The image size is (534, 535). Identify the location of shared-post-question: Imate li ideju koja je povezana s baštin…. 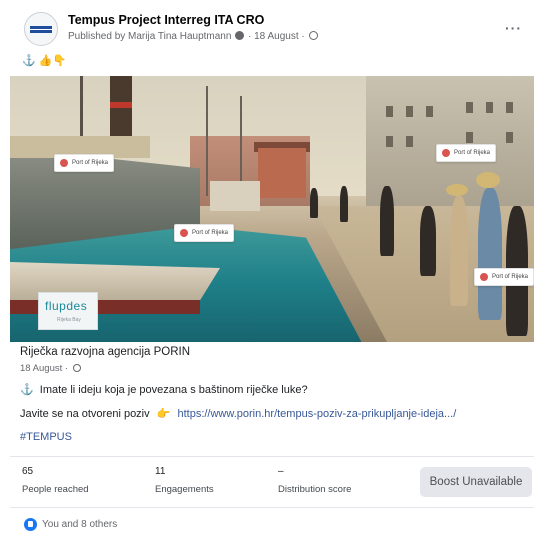
(173, 390).